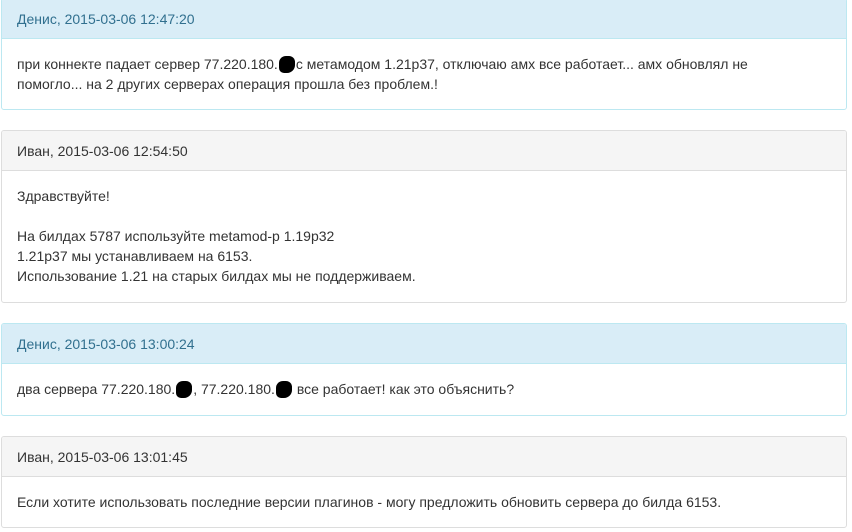  Describe the element at coordinates (147, 64) in the screenshot. I see `message-text: при коннекте падает сервер 77.220.180.` at that location.